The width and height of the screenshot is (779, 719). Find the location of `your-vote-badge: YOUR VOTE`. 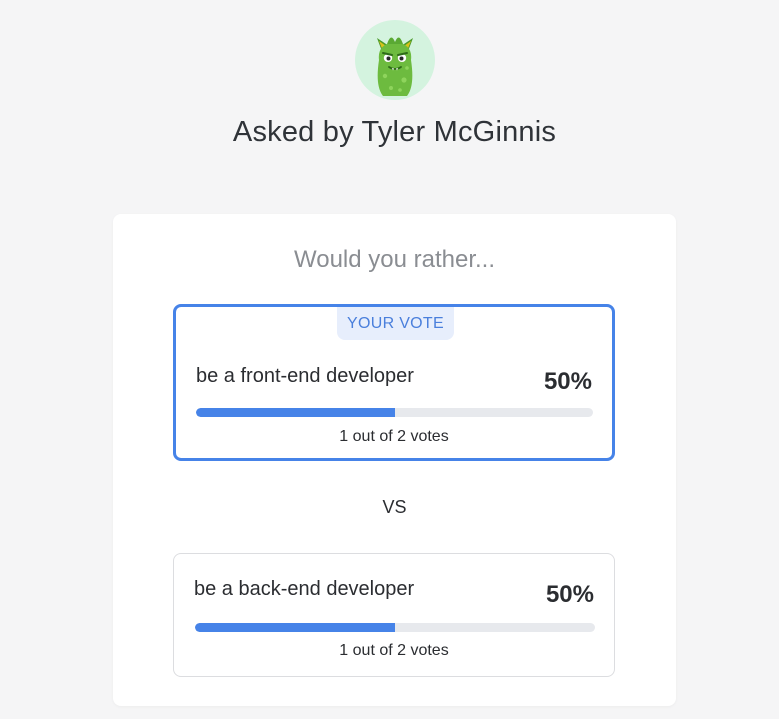

your-vote-badge: YOUR VOTE is located at coordinates (395, 323).